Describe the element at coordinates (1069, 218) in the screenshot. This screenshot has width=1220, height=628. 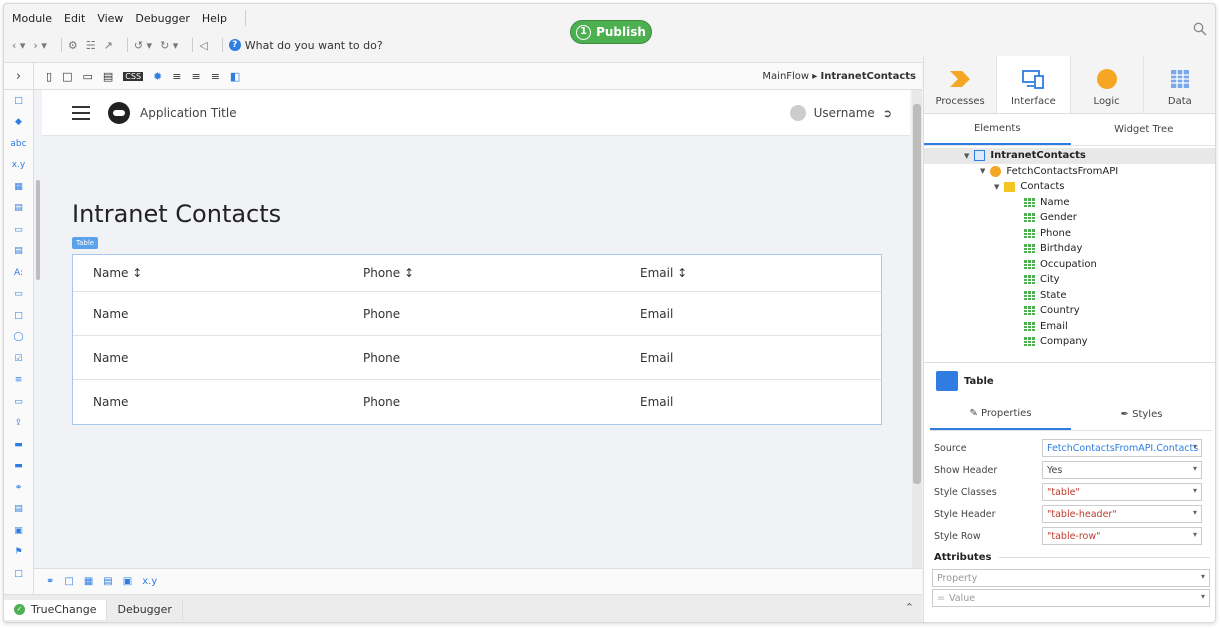
I see `tree-attribute: Gender` at that location.